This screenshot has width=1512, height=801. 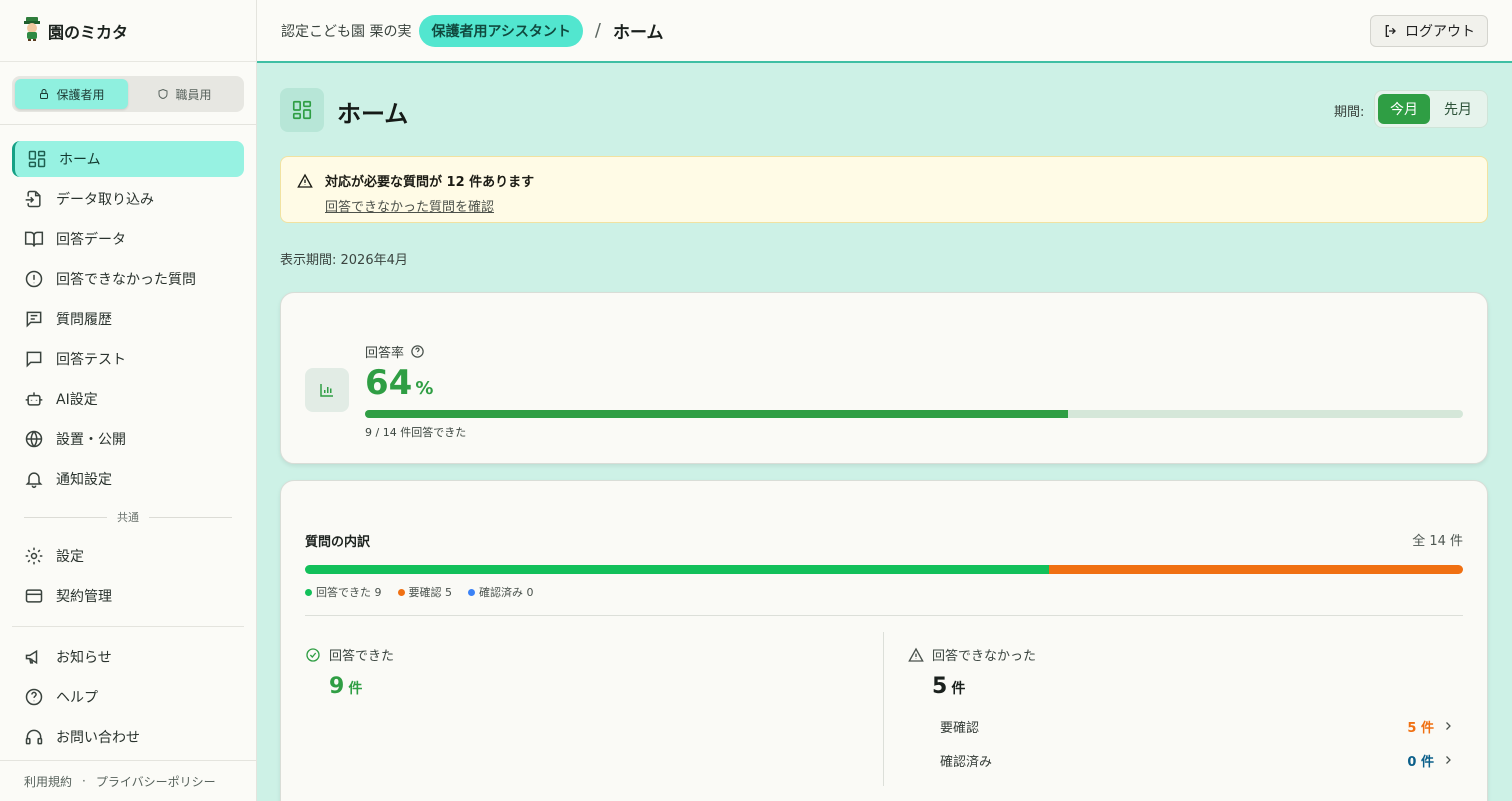 I want to click on logout-button: ログアウト, so click(x=1429, y=31).